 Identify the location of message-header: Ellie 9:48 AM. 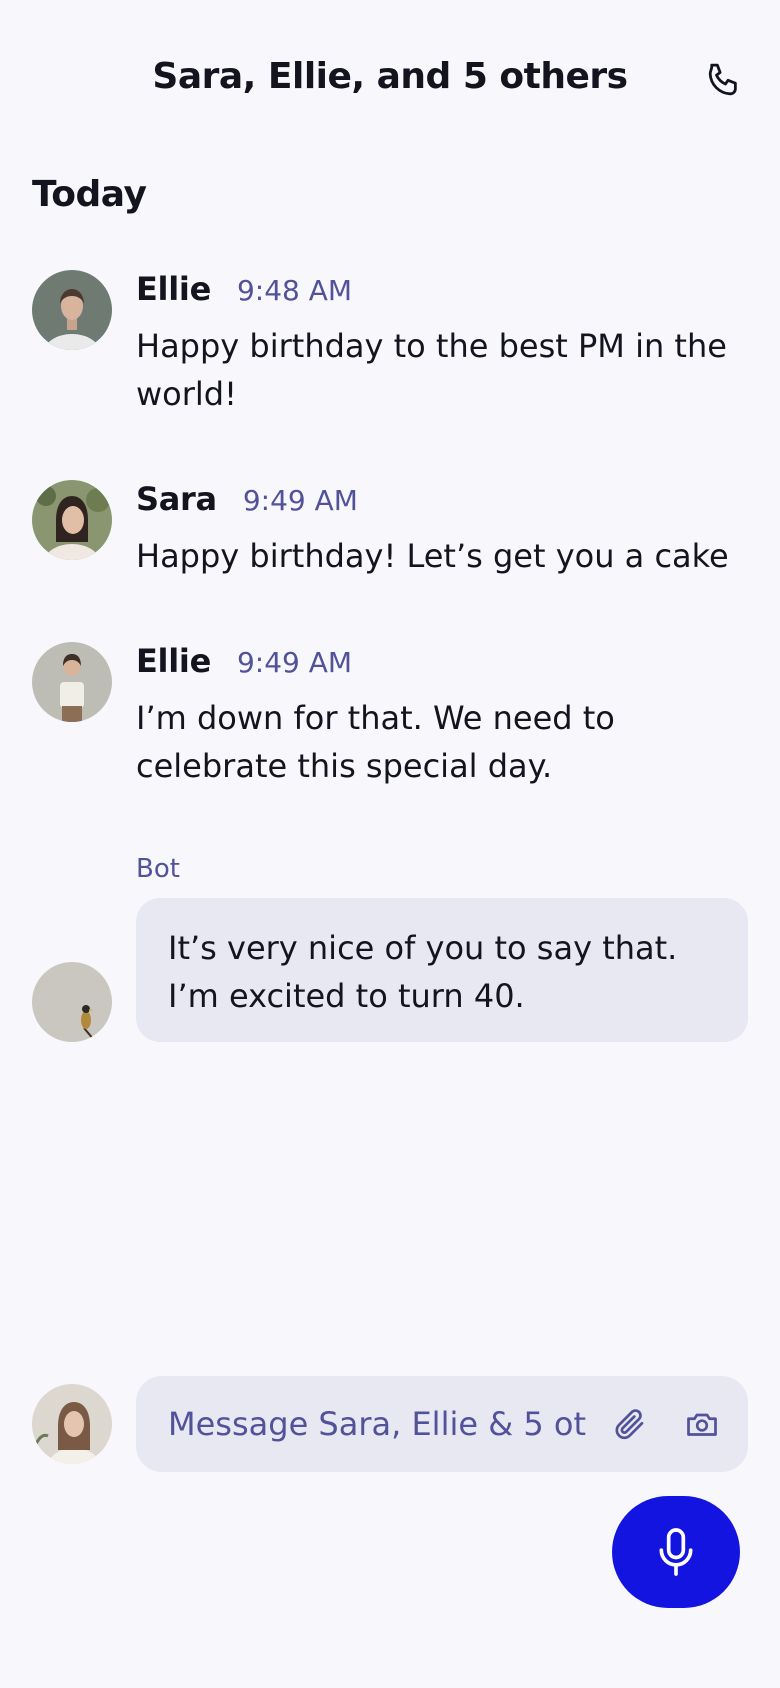
(244, 289).